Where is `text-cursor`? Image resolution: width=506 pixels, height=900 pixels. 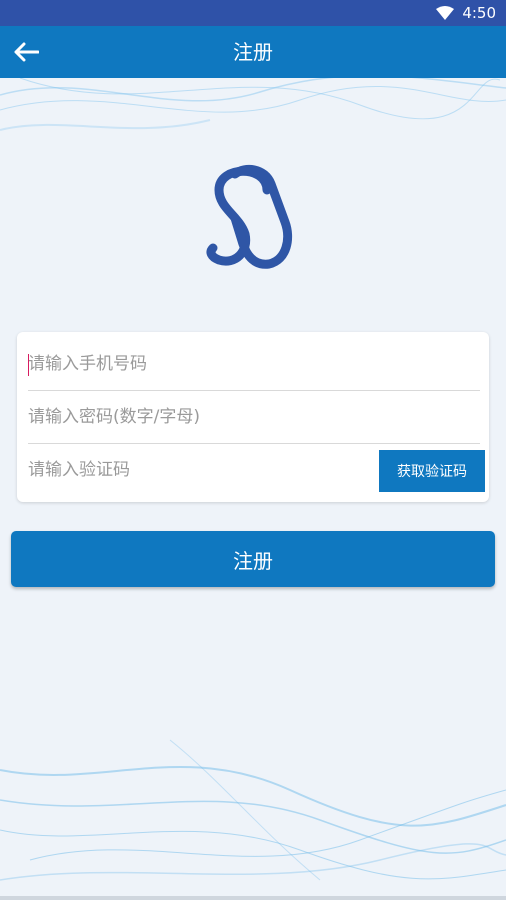 text-cursor is located at coordinates (28, 365).